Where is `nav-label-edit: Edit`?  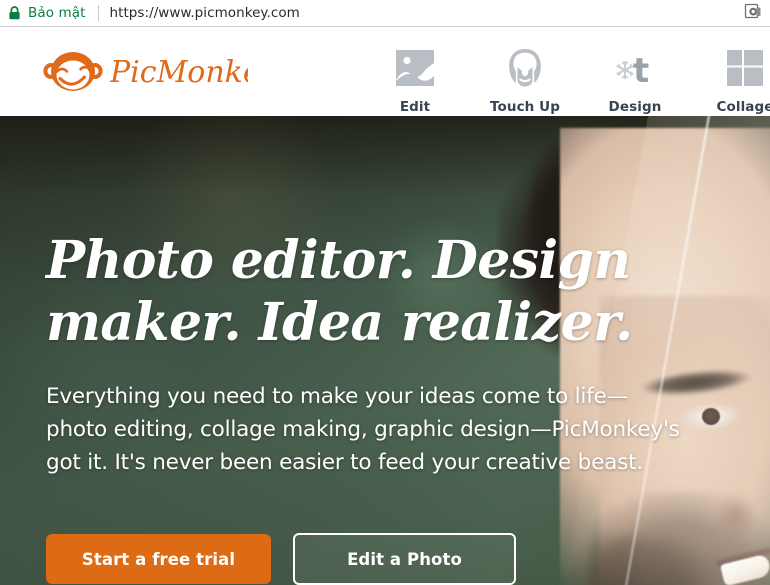
nav-label-edit: Edit is located at coordinates (415, 107).